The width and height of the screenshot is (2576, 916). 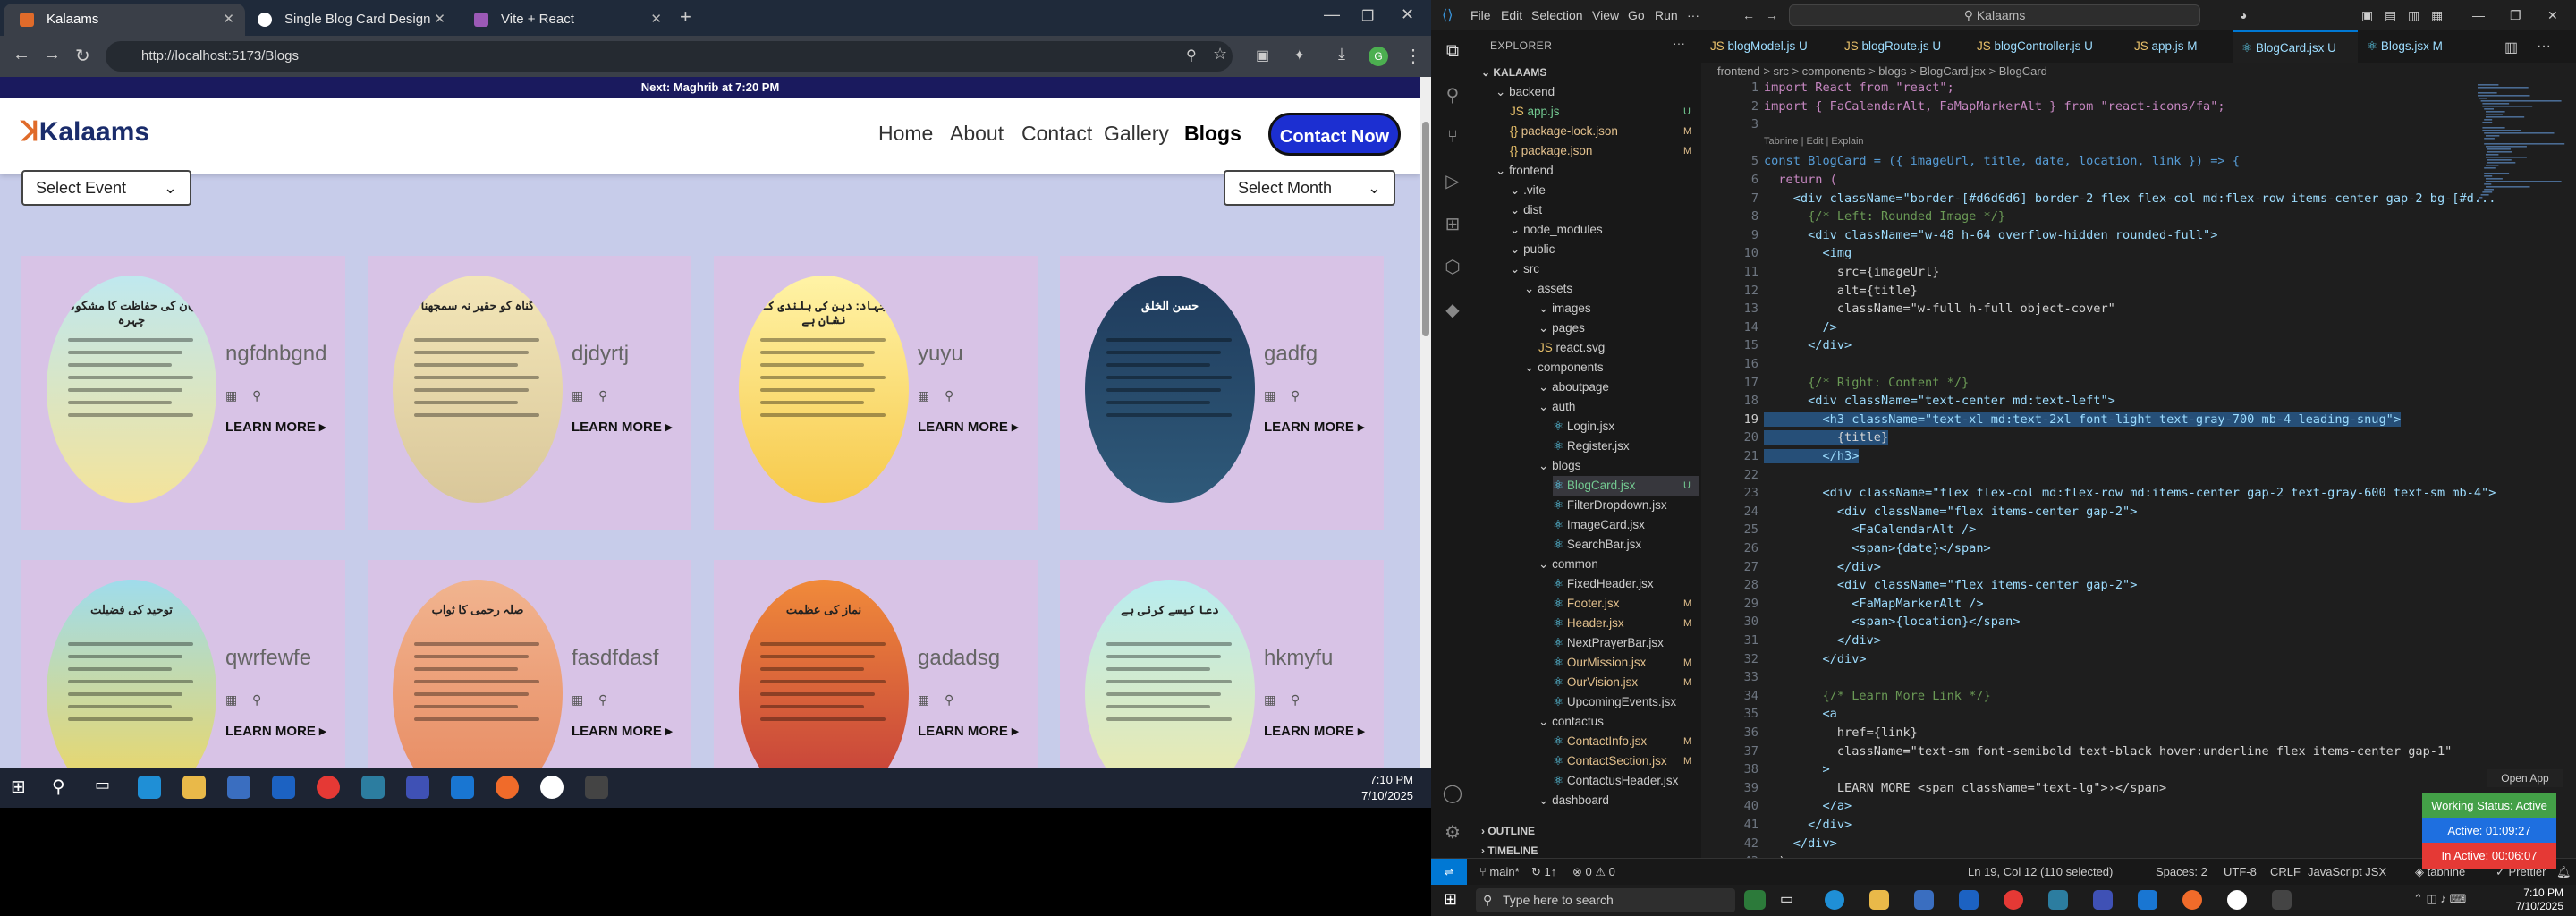 I want to click on editor-tab: JS app.js M, so click(x=2179, y=46).